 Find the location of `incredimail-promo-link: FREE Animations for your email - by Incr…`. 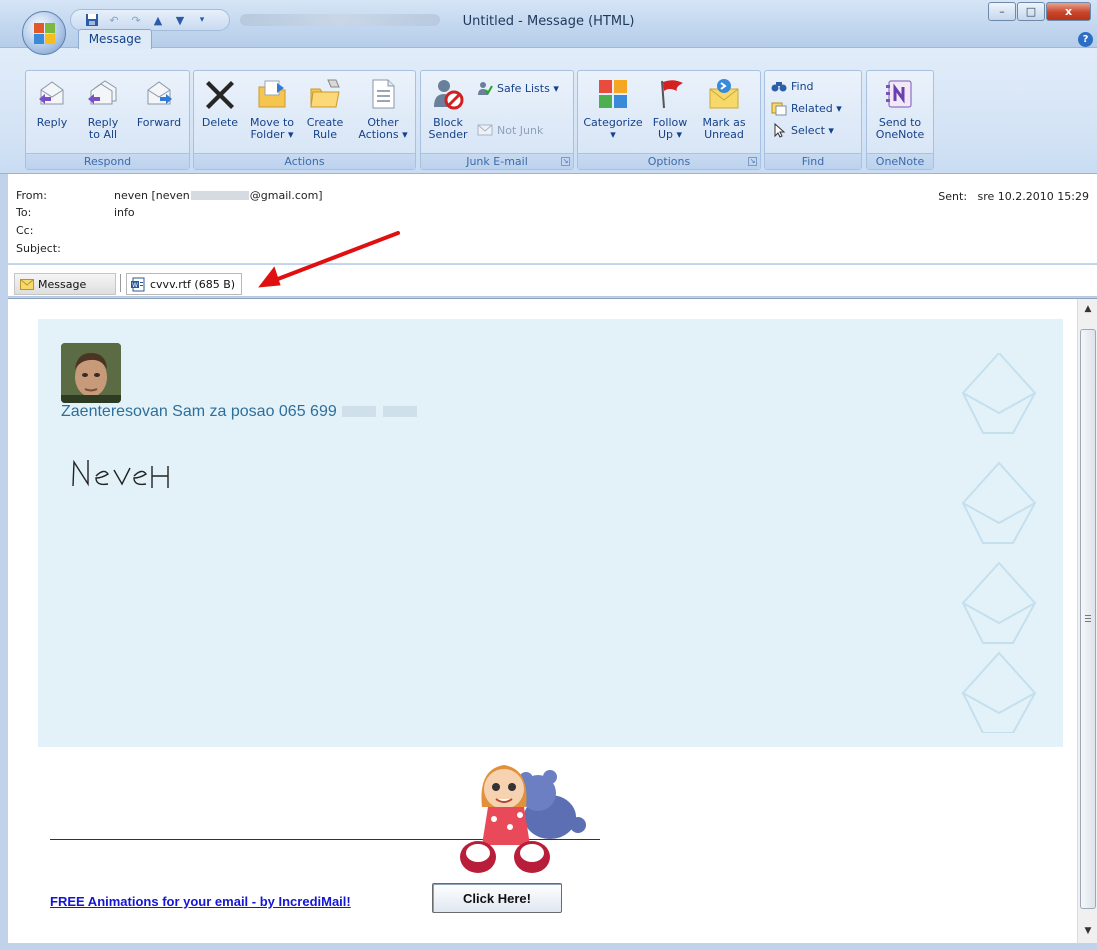

incredimail-promo-link: FREE Animations for your email - by Incr… is located at coordinates (200, 901).